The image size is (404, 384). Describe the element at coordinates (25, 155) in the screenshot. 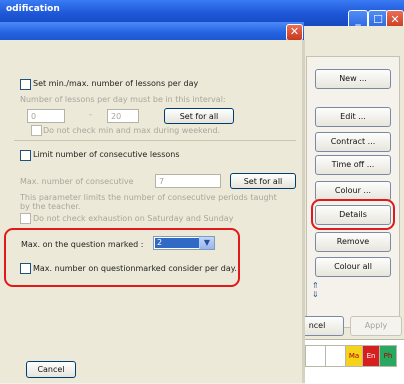

I see `consecutive-lessons-checkbox` at that location.